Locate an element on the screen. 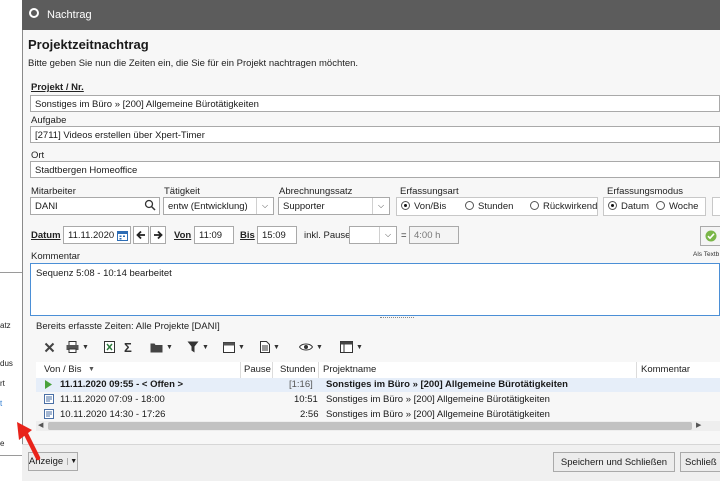 The height and width of the screenshot is (481, 720). calendar-icon is located at coordinates (122, 236).